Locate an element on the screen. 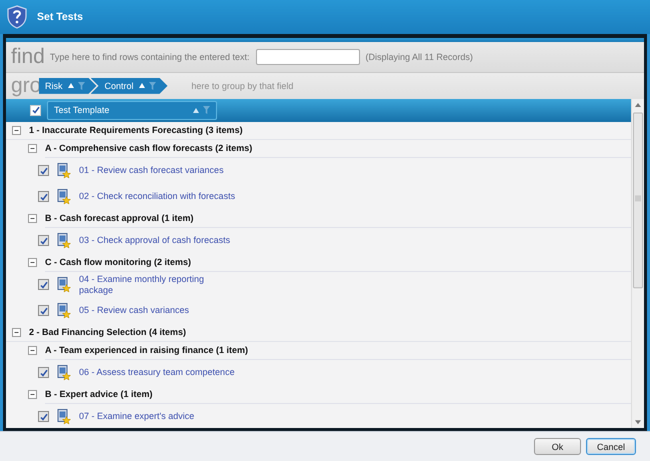 The image size is (650, 461). scrollbar is located at coordinates (637, 263).